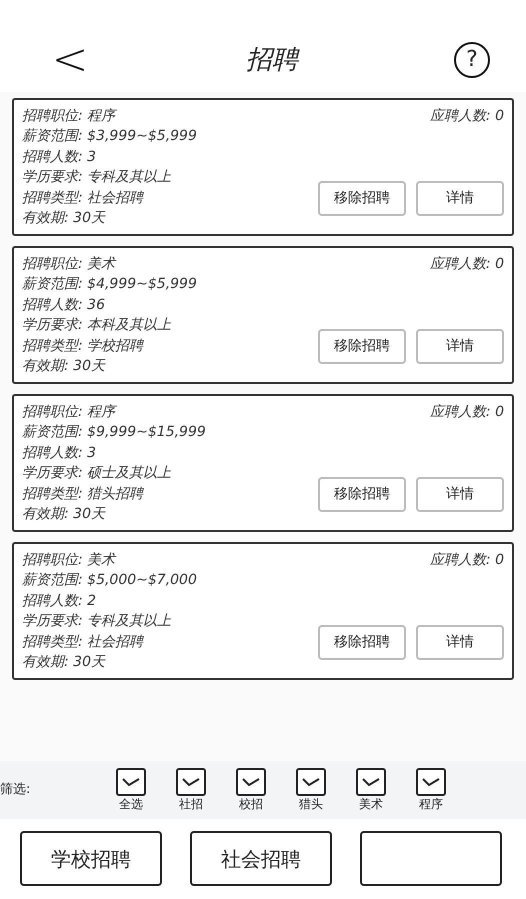  What do you see at coordinates (311, 804) in the screenshot?
I see `filter-option-label: 猎头` at bounding box center [311, 804].